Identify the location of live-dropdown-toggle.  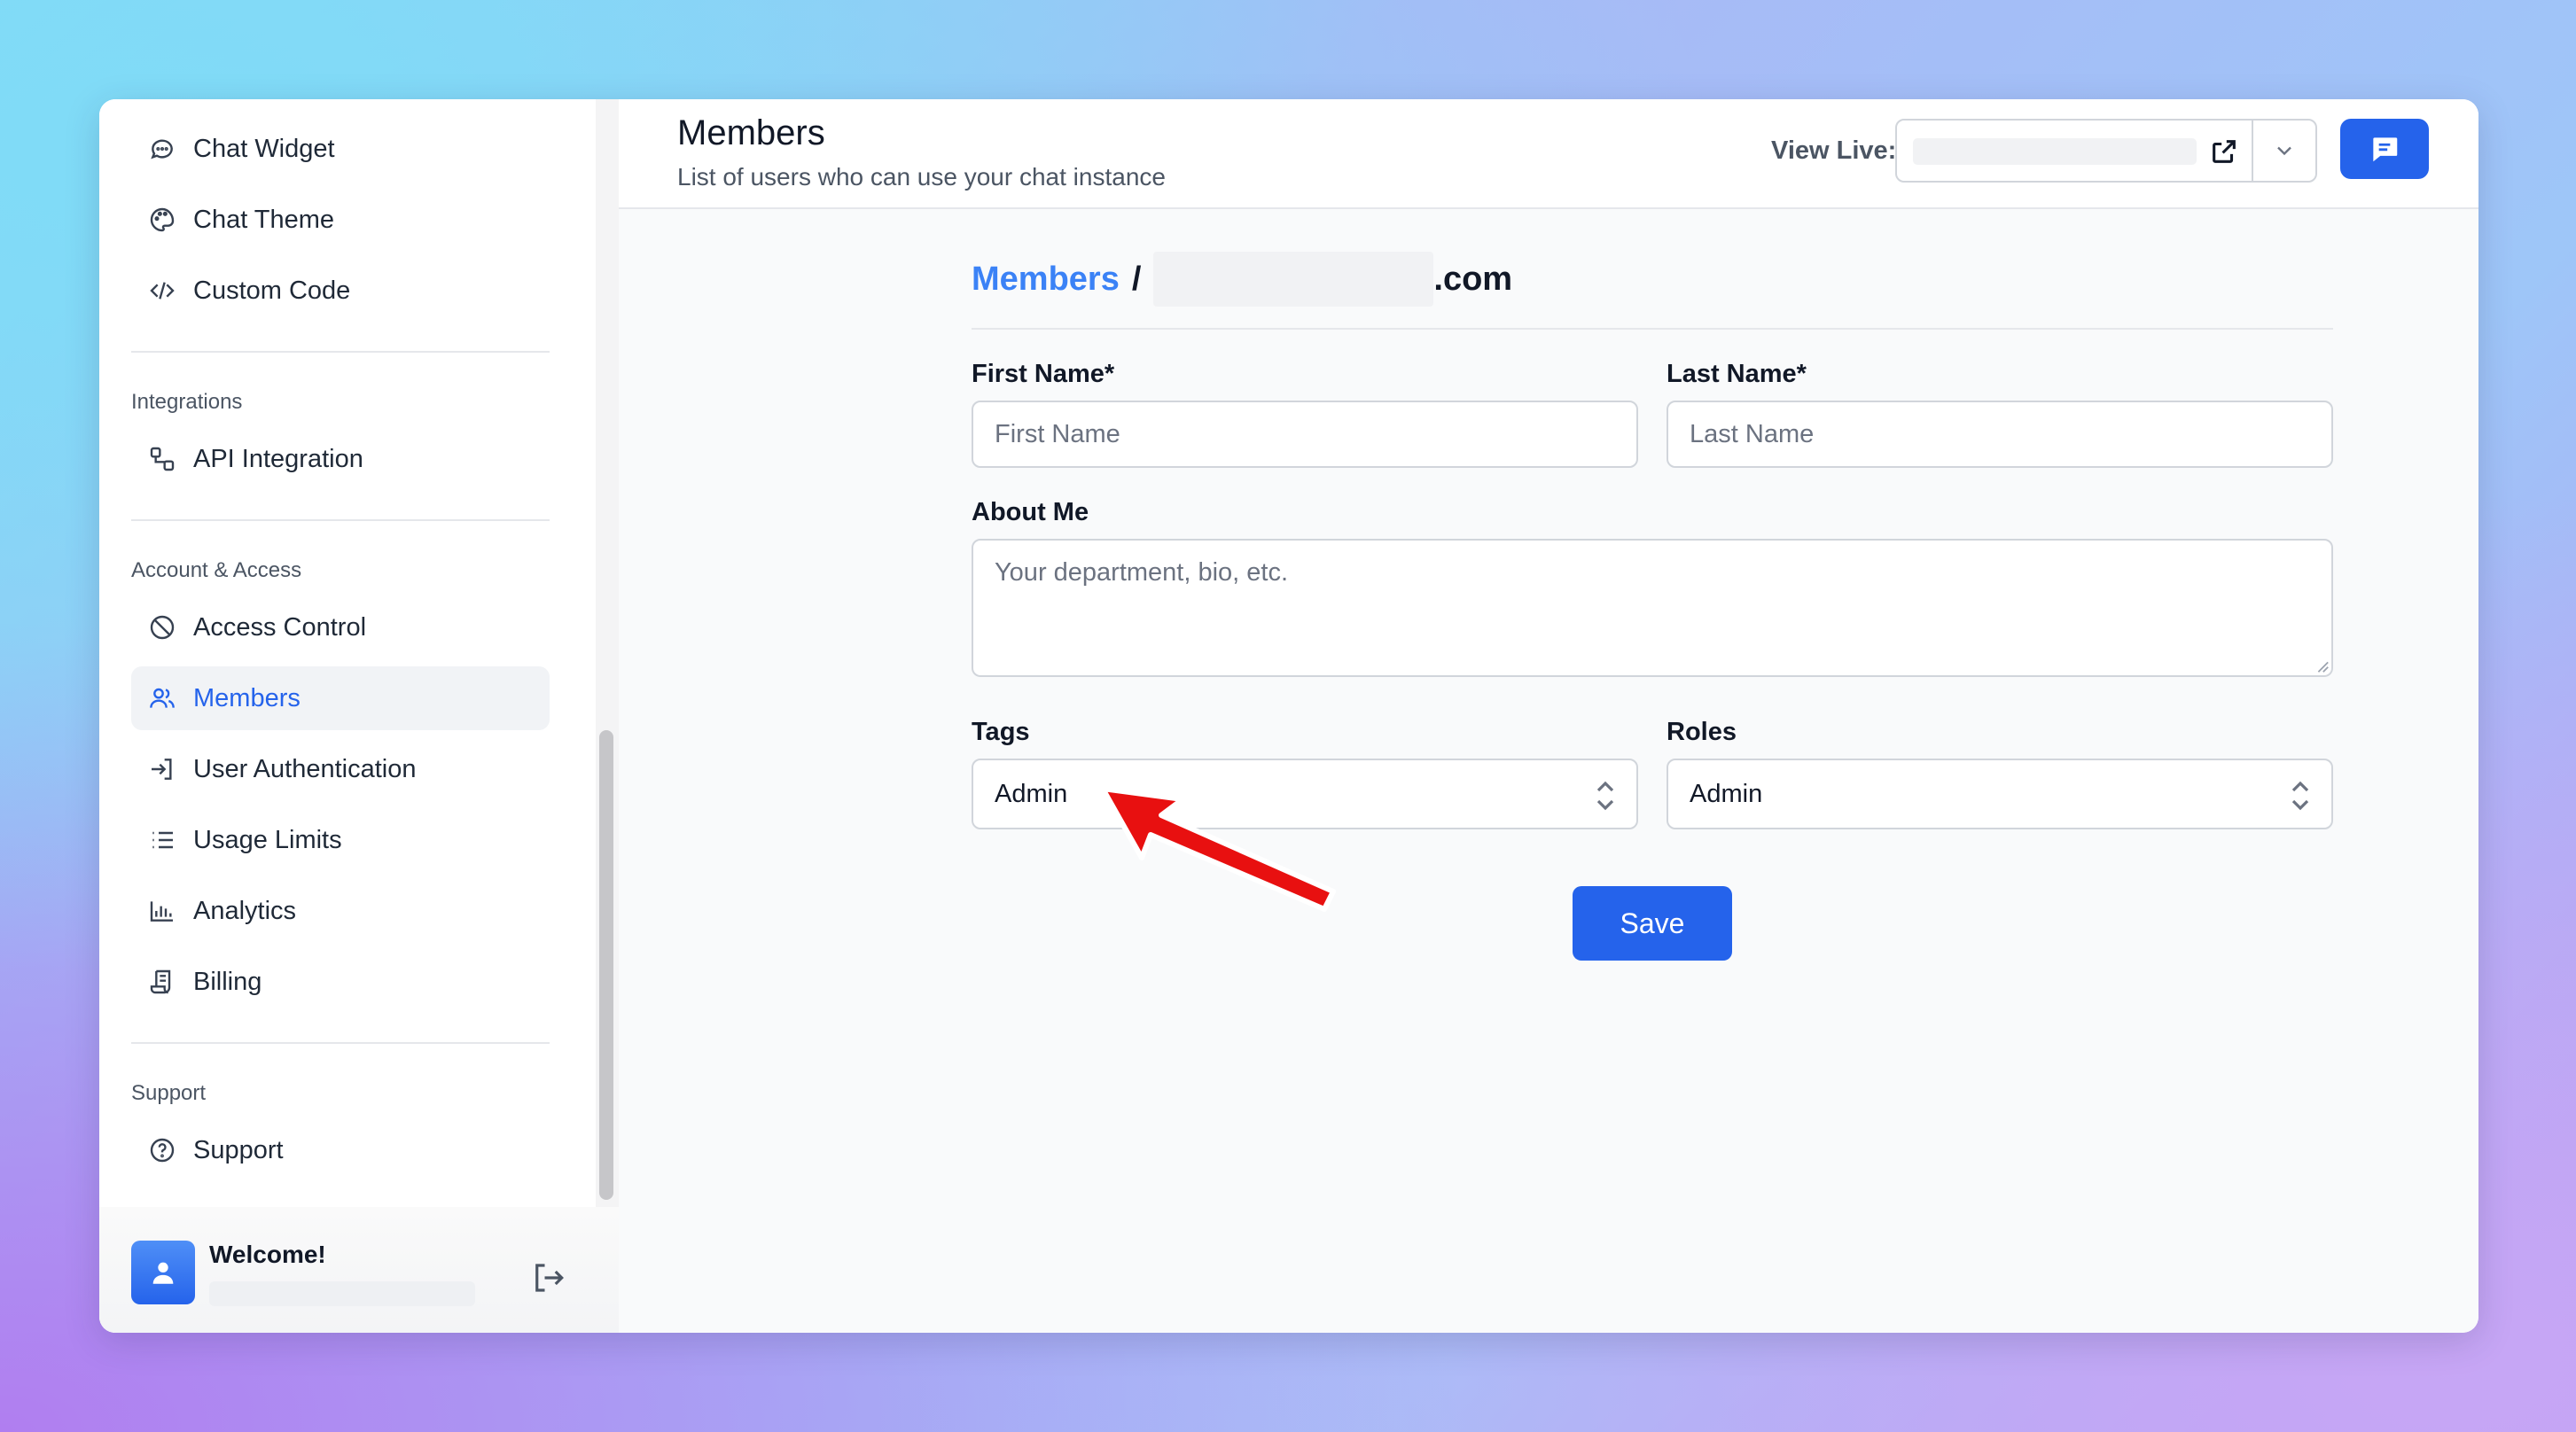
(2284, 151).